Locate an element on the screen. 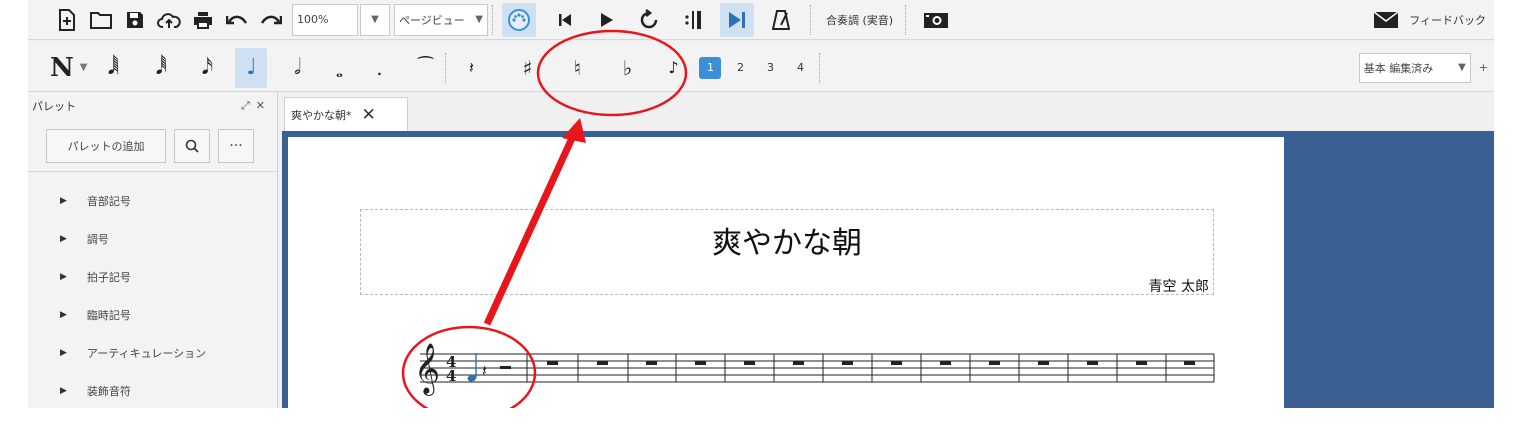  score-tab-label: 爽やかな朝* is located at coordinates (321, 115).